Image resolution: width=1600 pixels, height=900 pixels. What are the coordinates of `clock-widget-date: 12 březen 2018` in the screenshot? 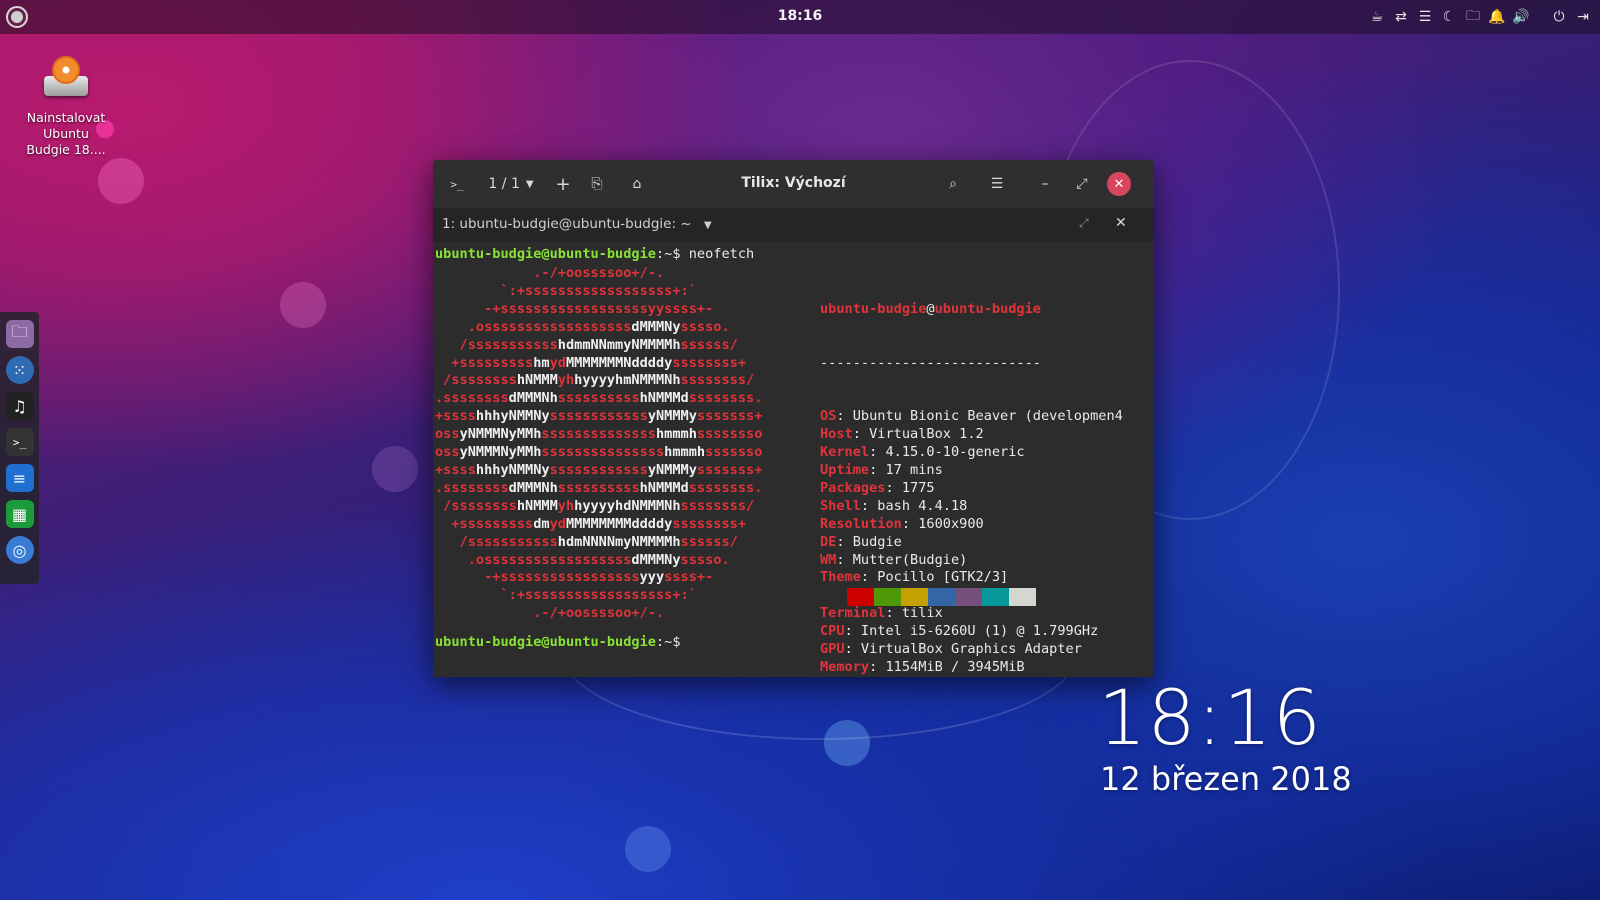 It's located at (1226, 779).